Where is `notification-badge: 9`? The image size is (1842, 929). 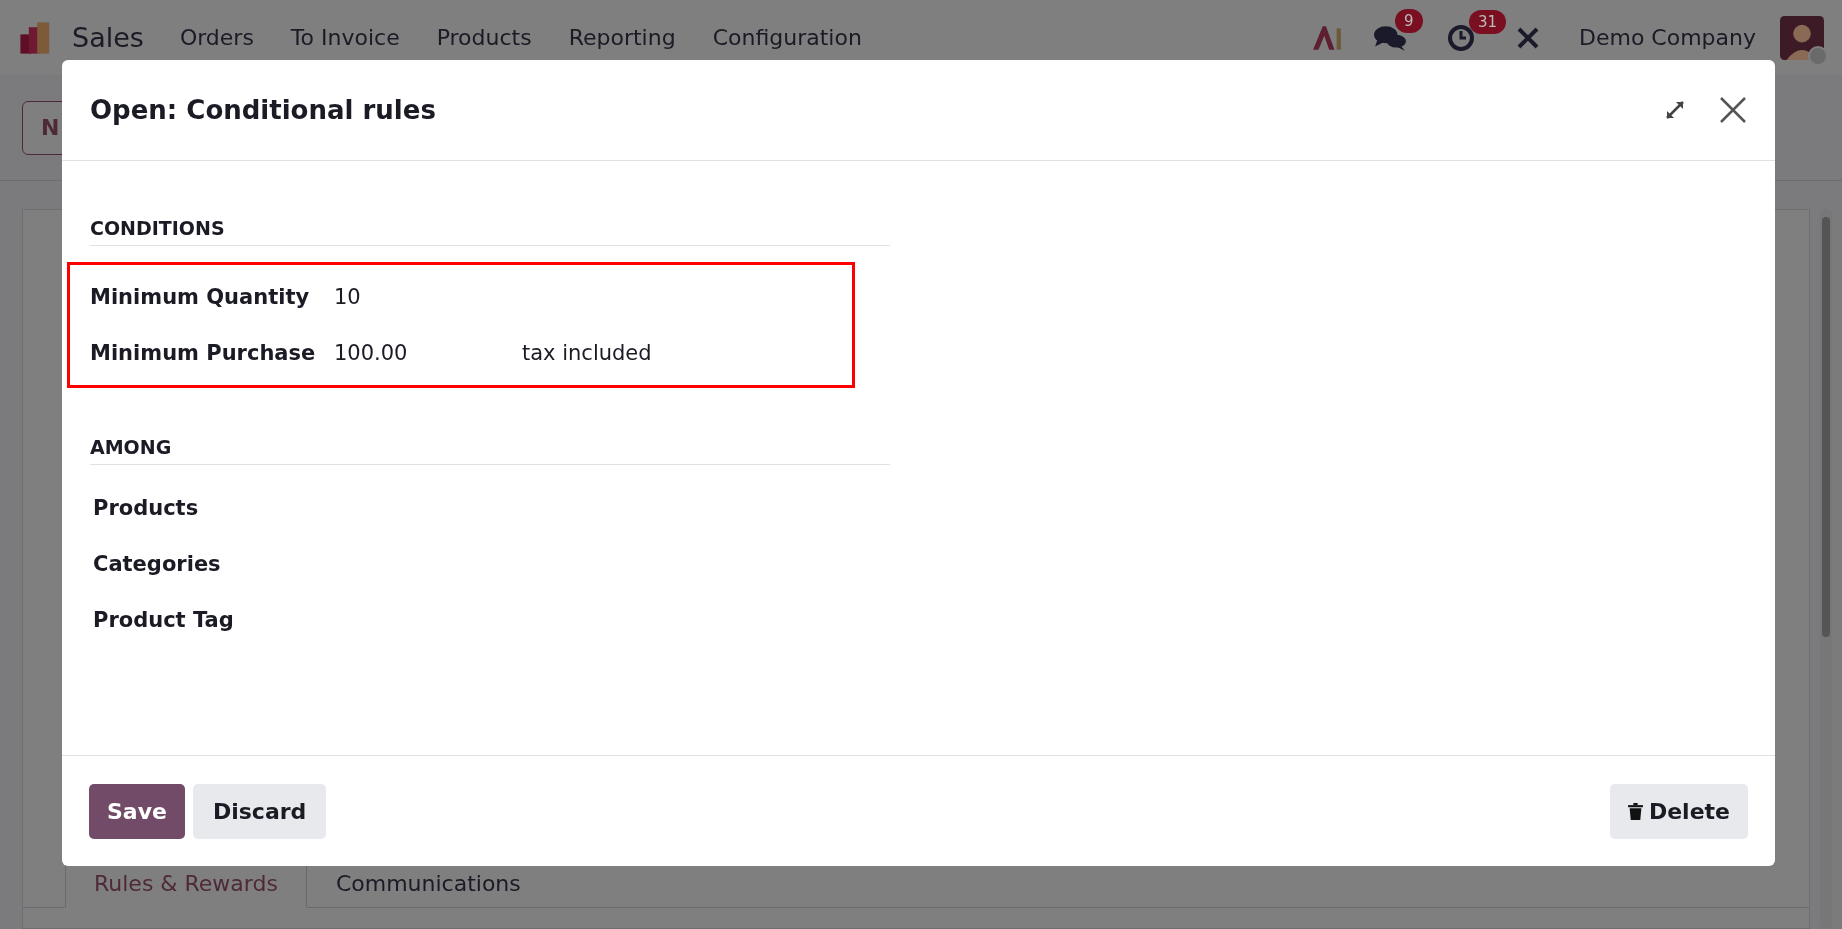 notification-badge: 9 is located at coordinates (1408, 20).